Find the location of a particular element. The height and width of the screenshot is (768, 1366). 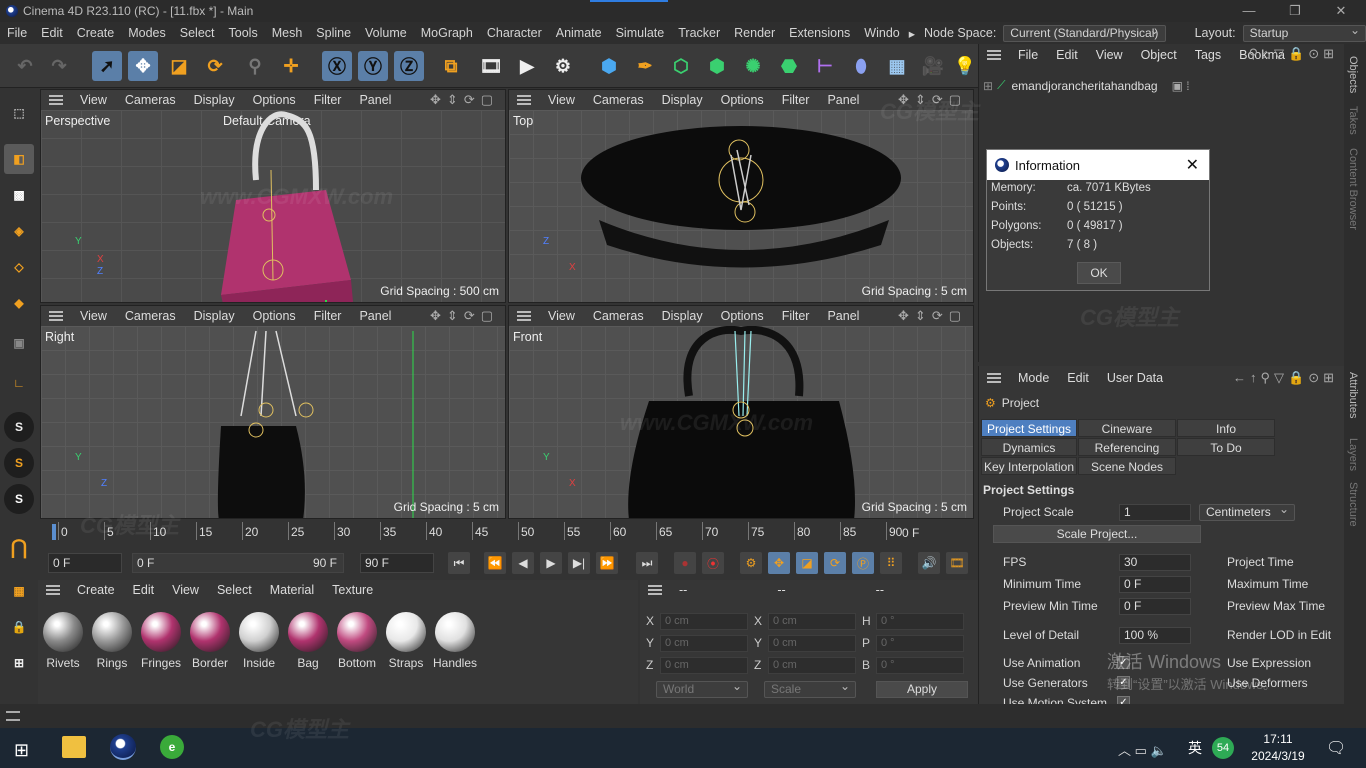

array-icon: ⬣ is located at coordinates (789, 66).